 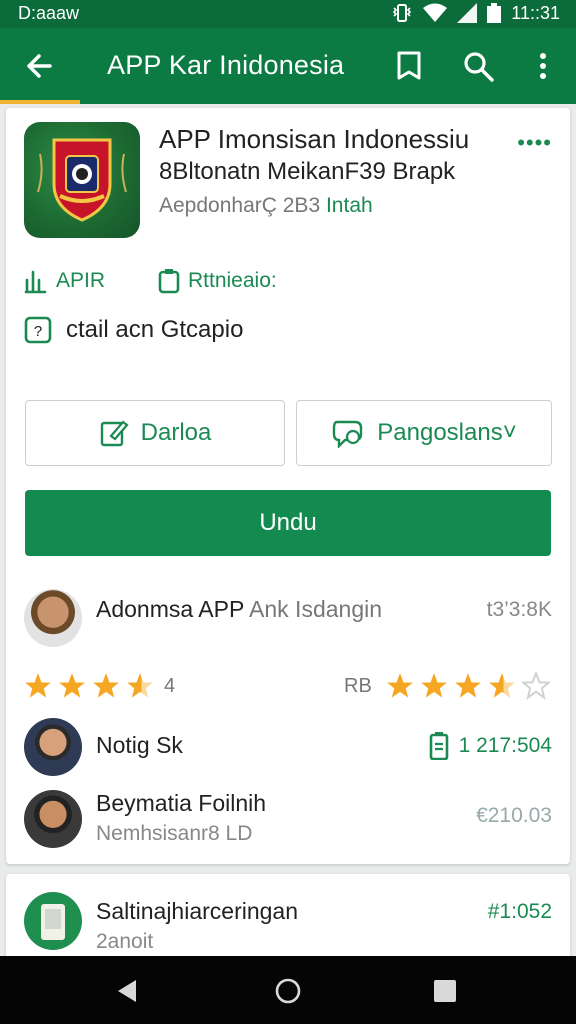 What do you see at coordinates (494, 13) in the screenshot?
I see `battery-icon` at bounding box center [494, 13].